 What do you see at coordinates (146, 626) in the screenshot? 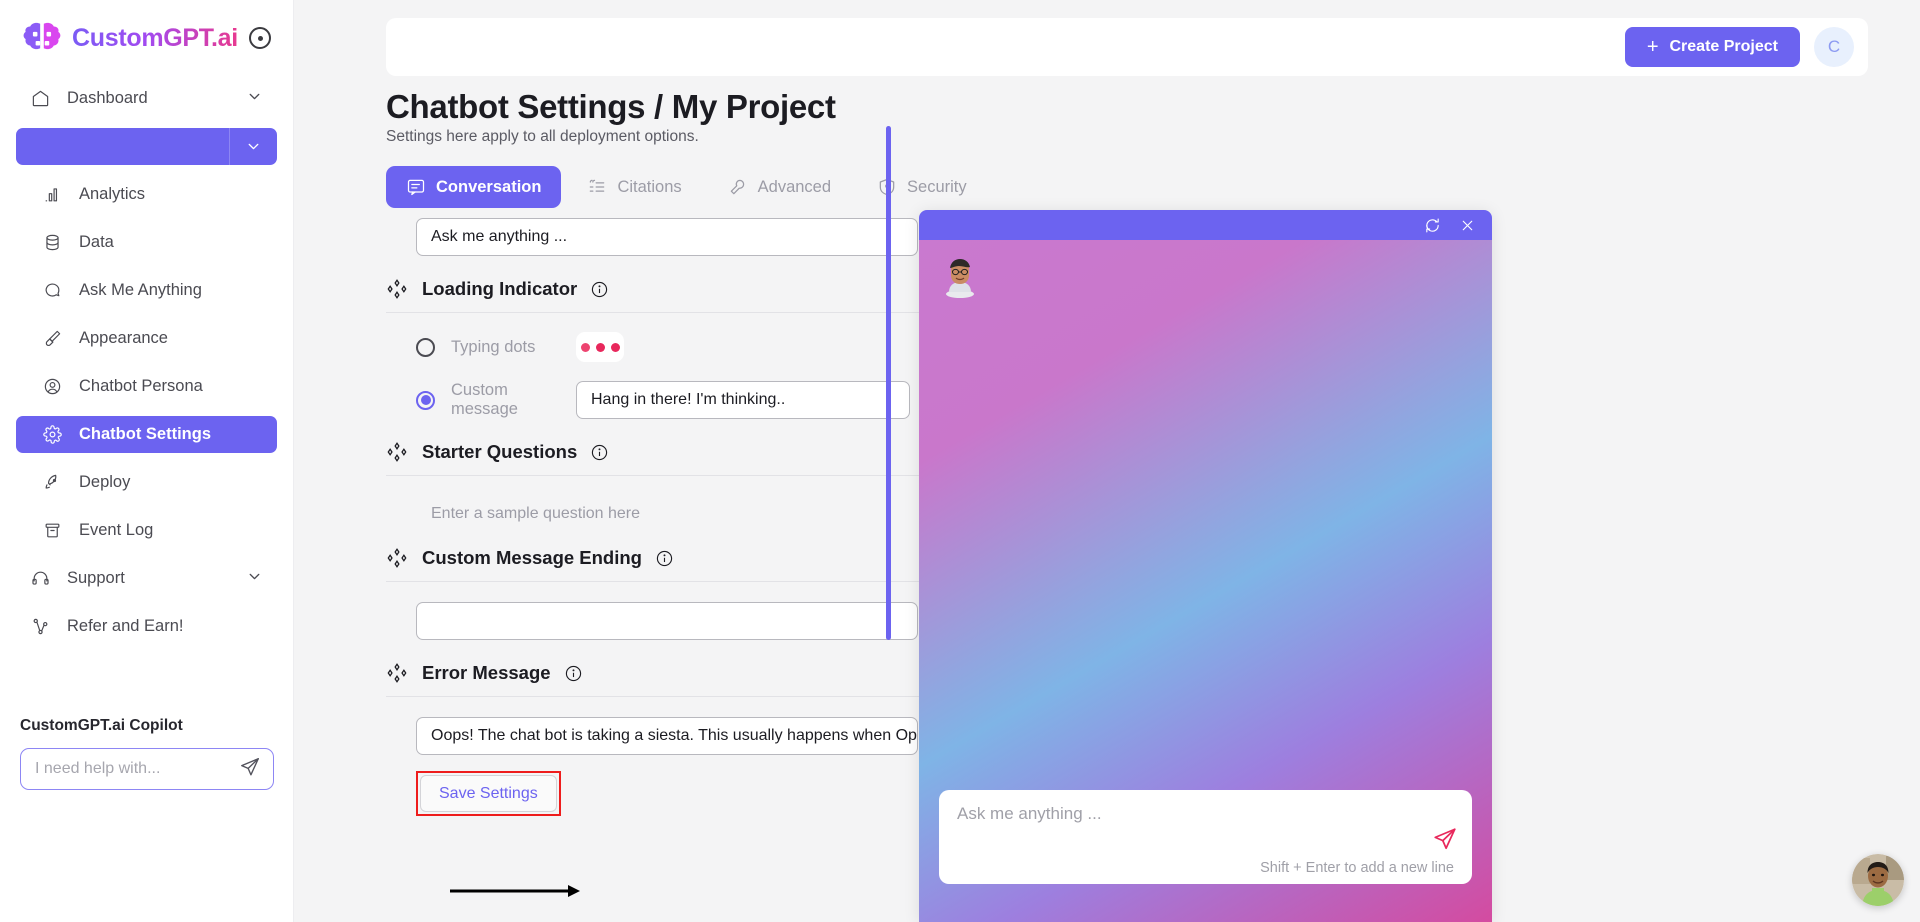
I see `sidebar-item-refer-and-earn: Refer and Earn!` at bounding box center [146, 626].